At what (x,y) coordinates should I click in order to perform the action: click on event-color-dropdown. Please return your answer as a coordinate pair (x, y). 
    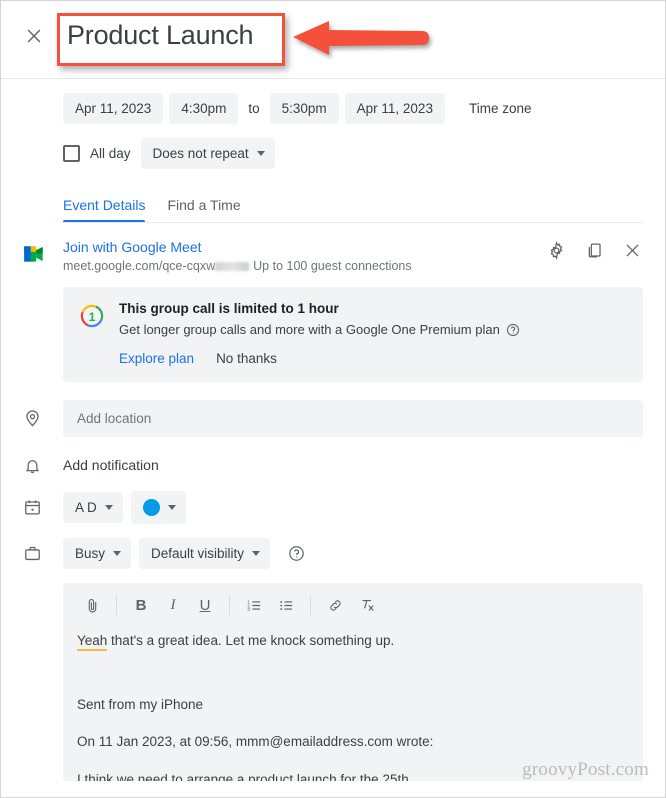
    Looking at the image, I should click on (158, 507).